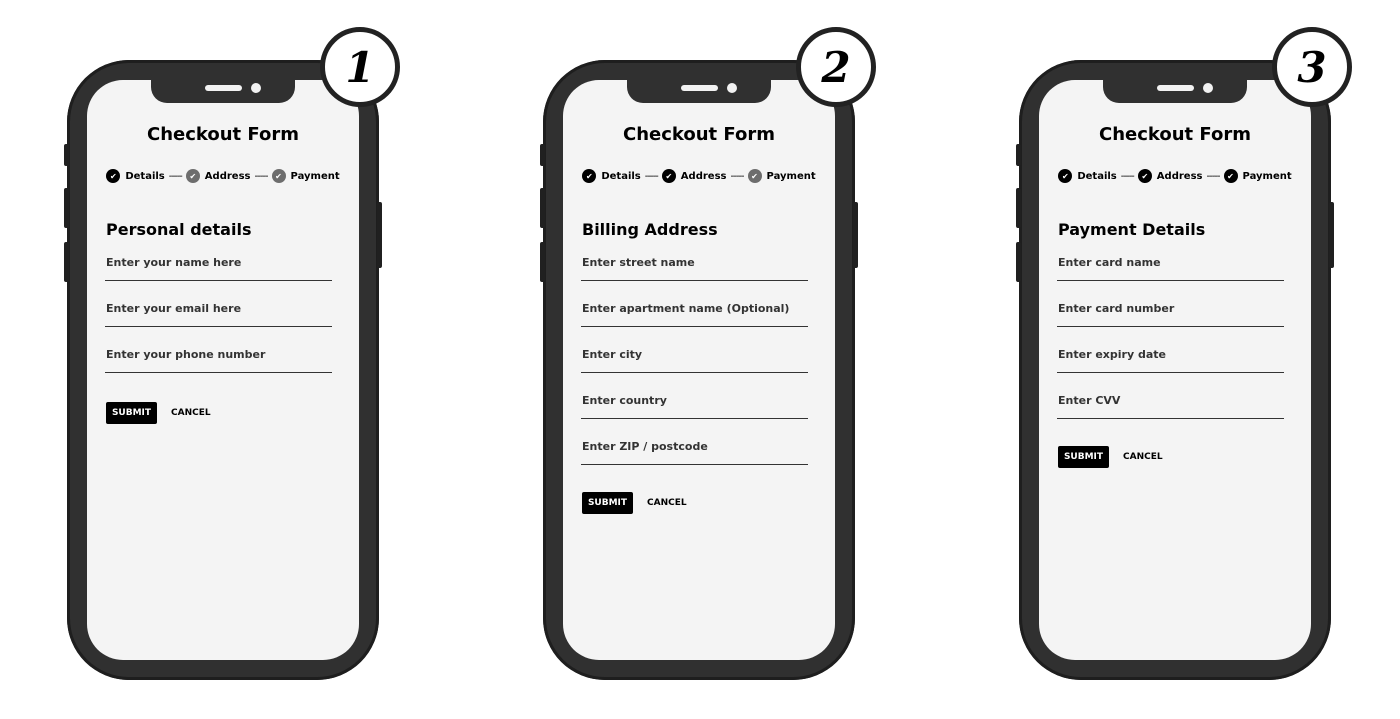 The image size is (1400, 719). I want to click on section-title: Payment Details, so click(1132, 229).